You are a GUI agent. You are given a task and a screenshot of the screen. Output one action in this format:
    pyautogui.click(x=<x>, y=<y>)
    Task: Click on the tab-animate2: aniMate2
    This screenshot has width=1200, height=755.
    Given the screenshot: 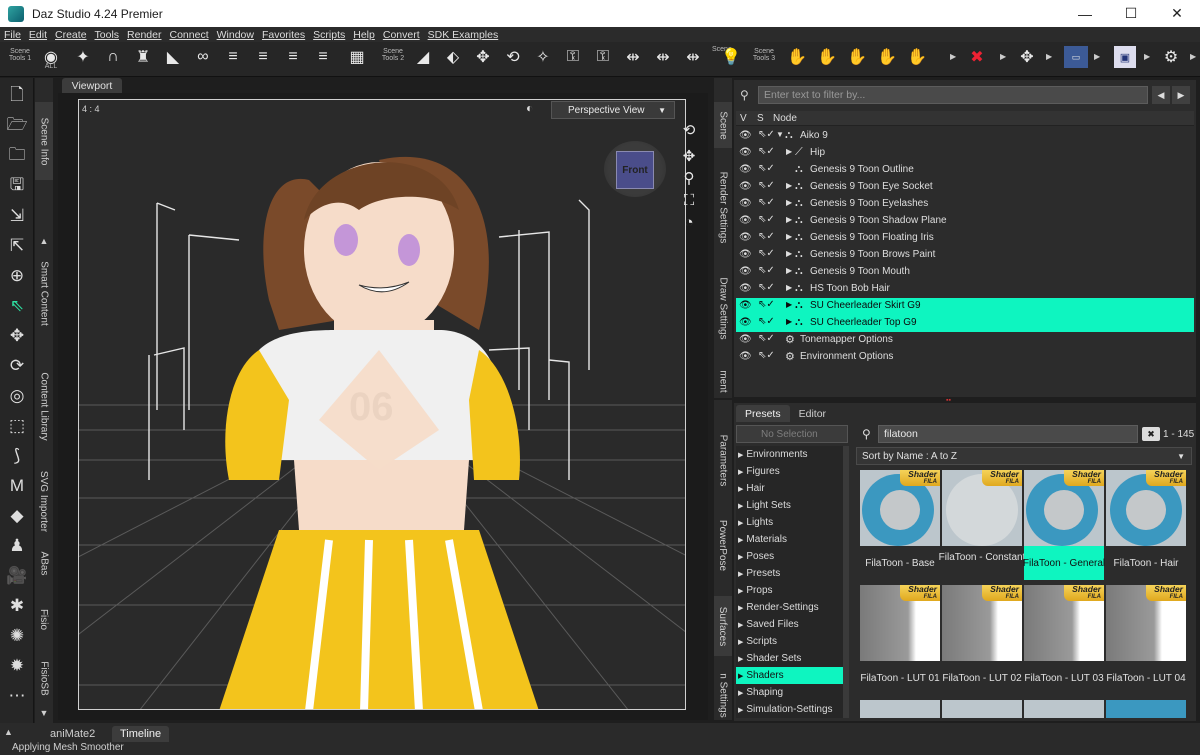 What is the action you would take?
    pyautogui.click(x=72, y=734)
    